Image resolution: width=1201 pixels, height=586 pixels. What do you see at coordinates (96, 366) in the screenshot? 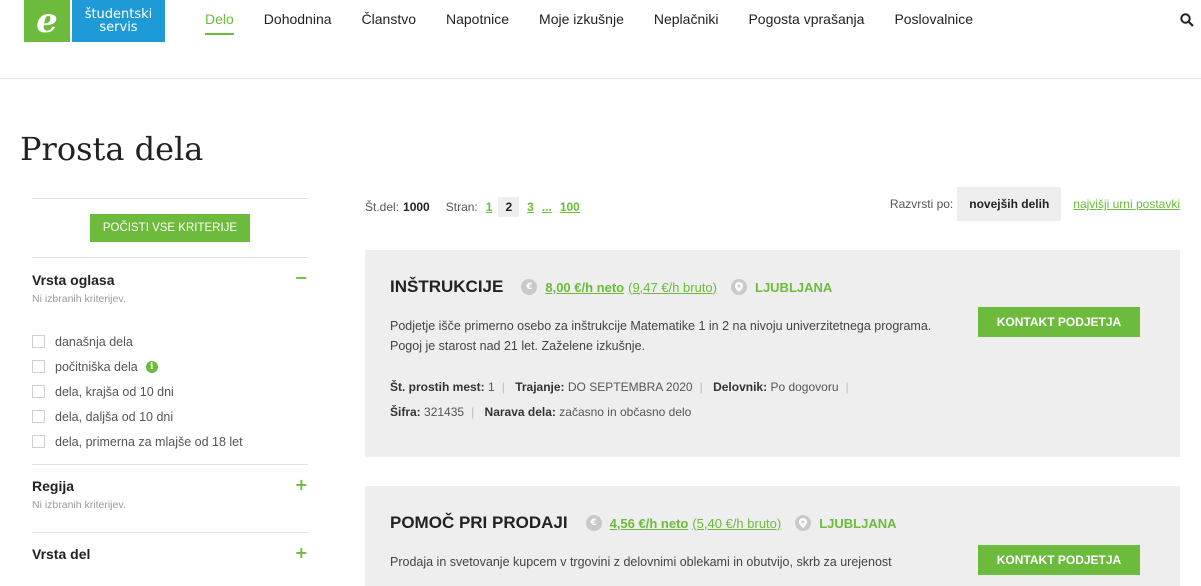
I see `filter-option-label: počitniška dela` at bounding box center [96, 366].